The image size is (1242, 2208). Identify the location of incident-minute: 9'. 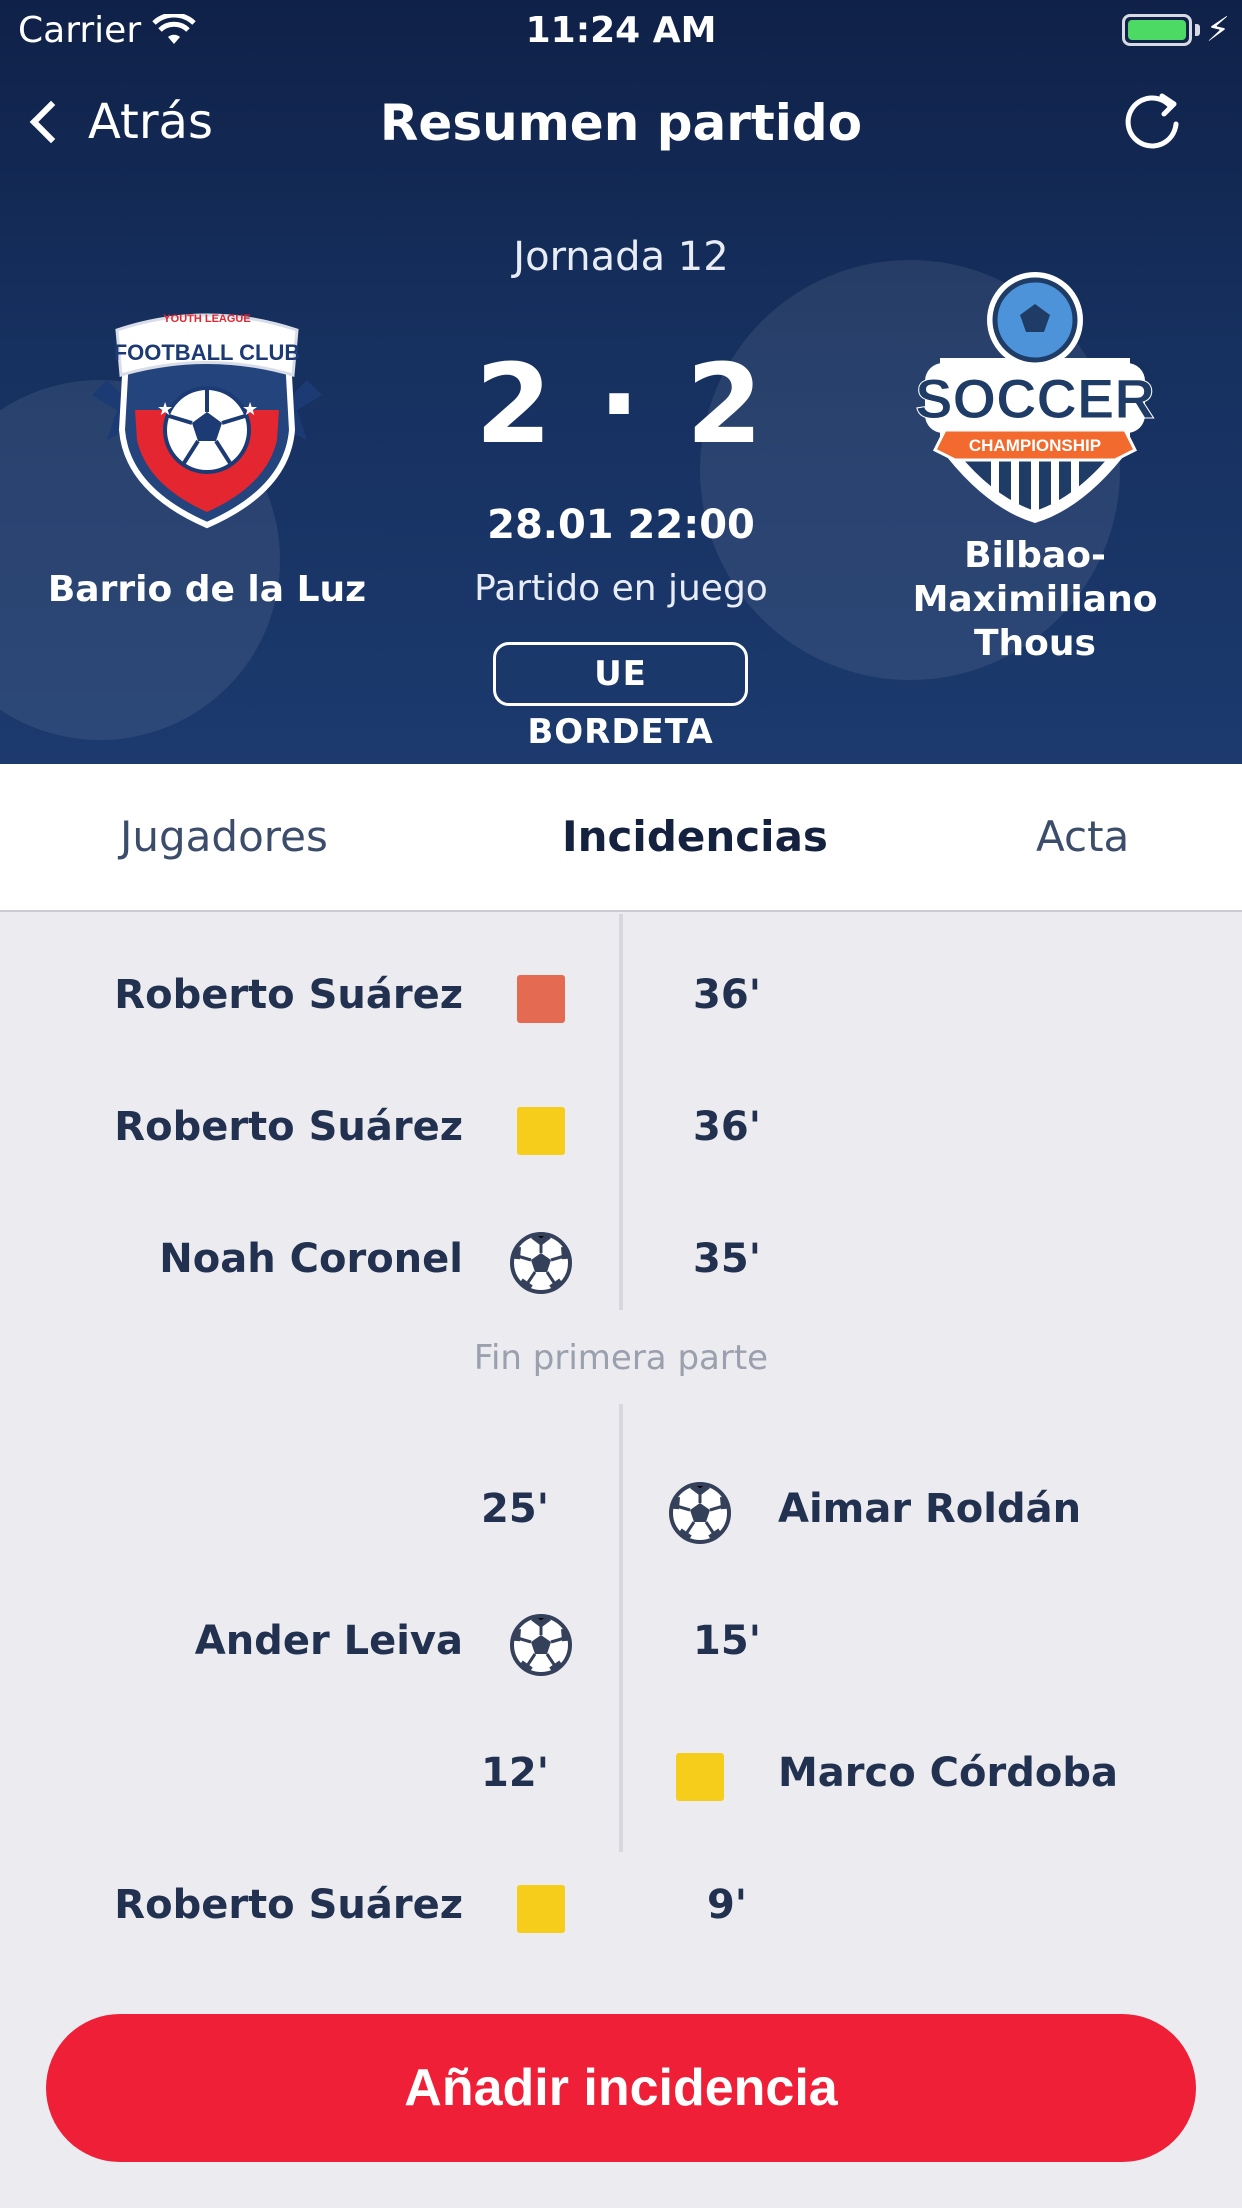
(727, 1905).